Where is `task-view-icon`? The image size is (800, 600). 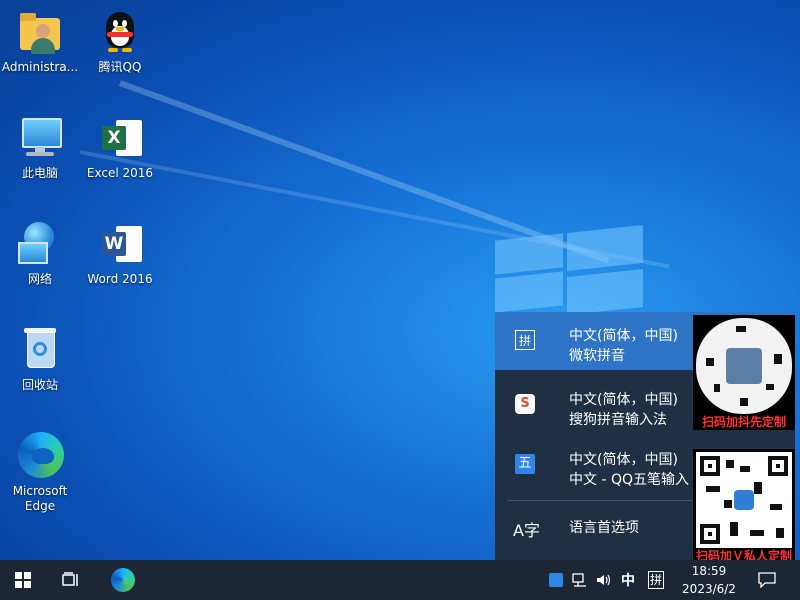
task-view-icon is located at coordinates (70, 579).